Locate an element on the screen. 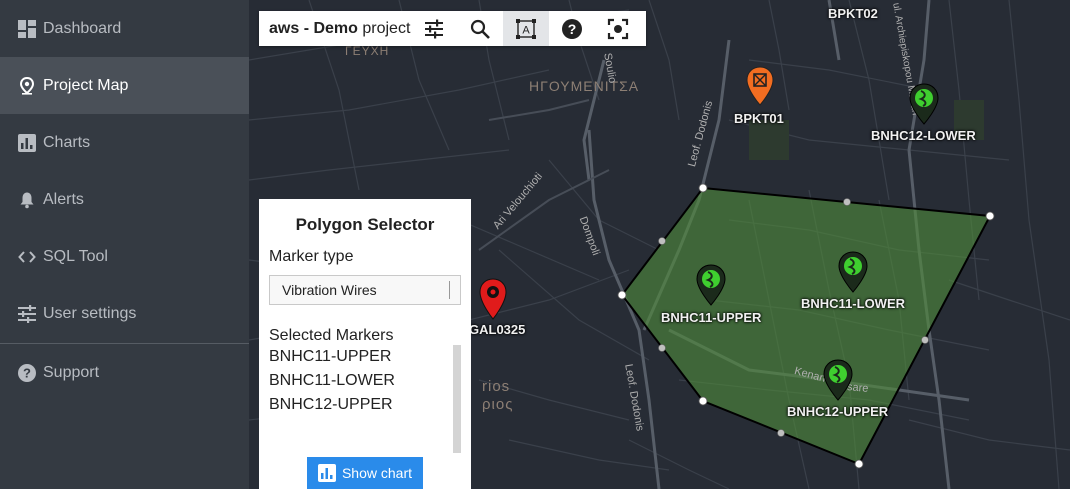  crosshair-pin-icon is located at coordinates (760, 86).